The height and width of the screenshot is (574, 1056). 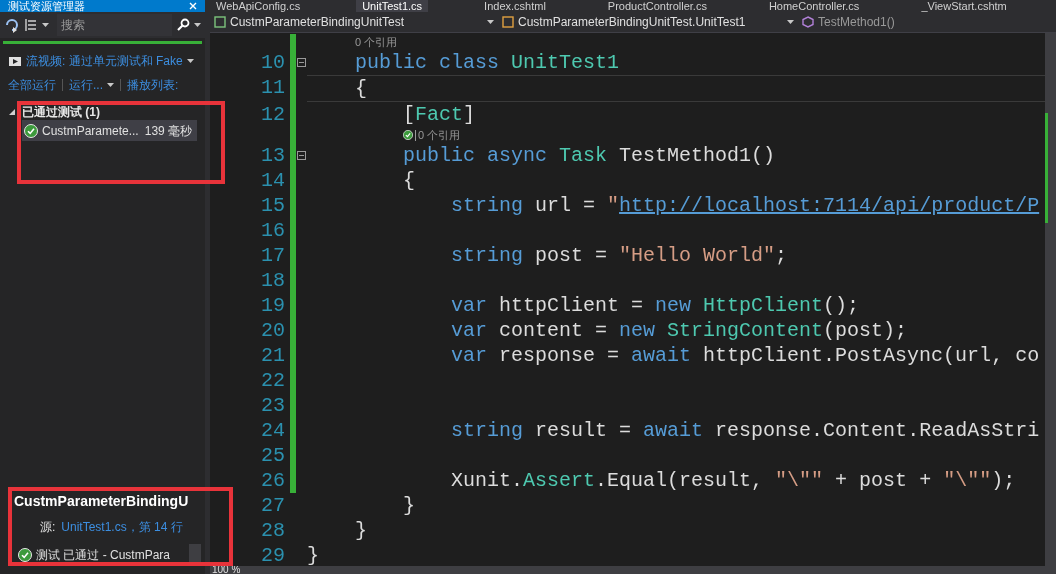 What do you see at coordinates (657, 6) in the screenshot?
I see `file-tab: ProductController.cs` at bounding box center [657, 6].